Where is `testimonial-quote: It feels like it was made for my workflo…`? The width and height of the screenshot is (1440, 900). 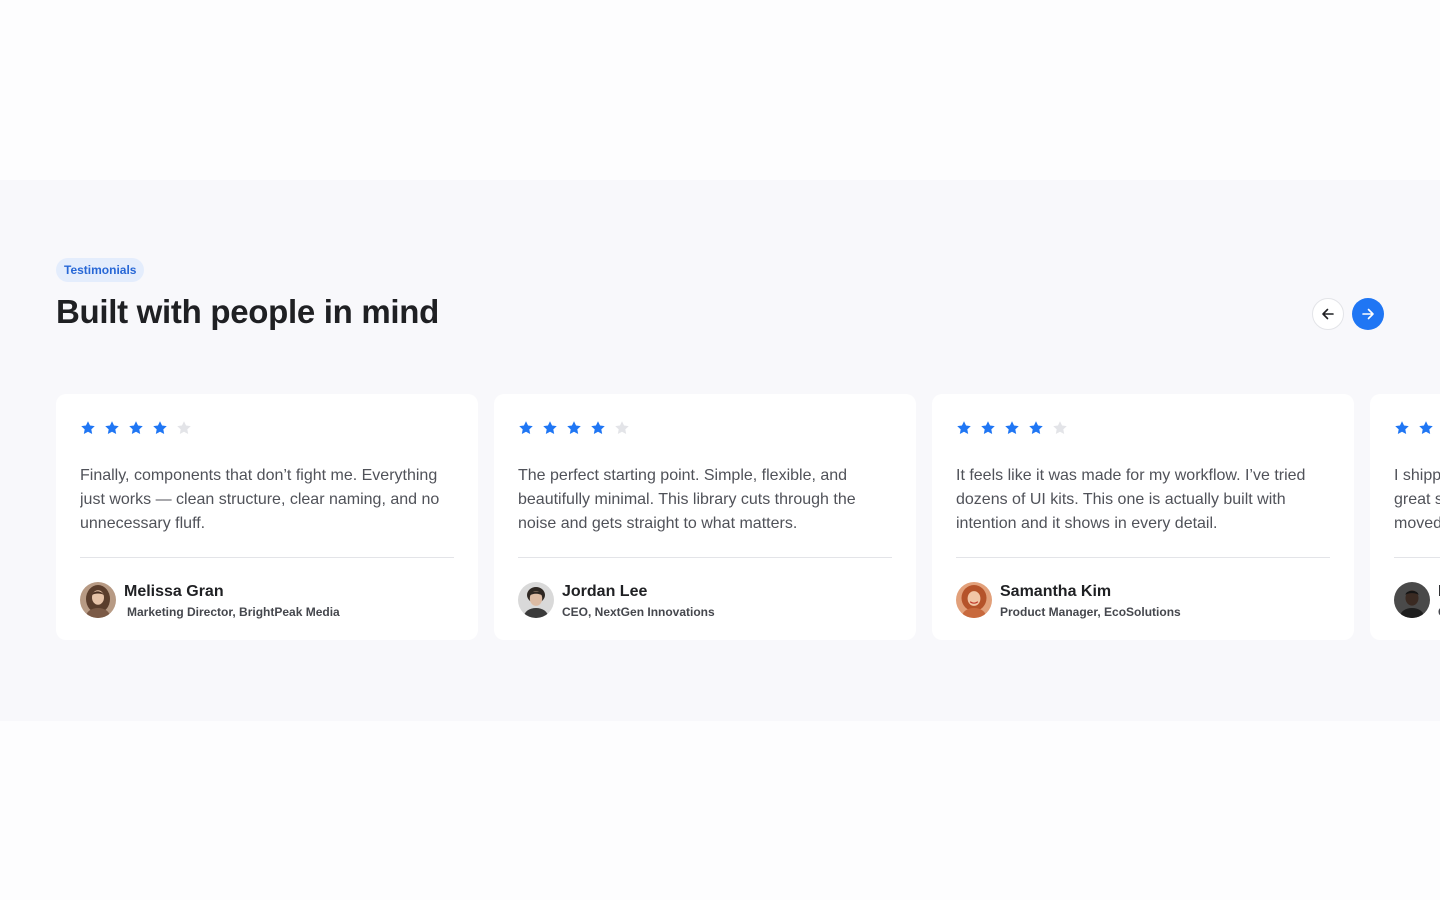 testimonial-quote: It feels like it was made for my workflo… is located at coordinates (1131, 499).